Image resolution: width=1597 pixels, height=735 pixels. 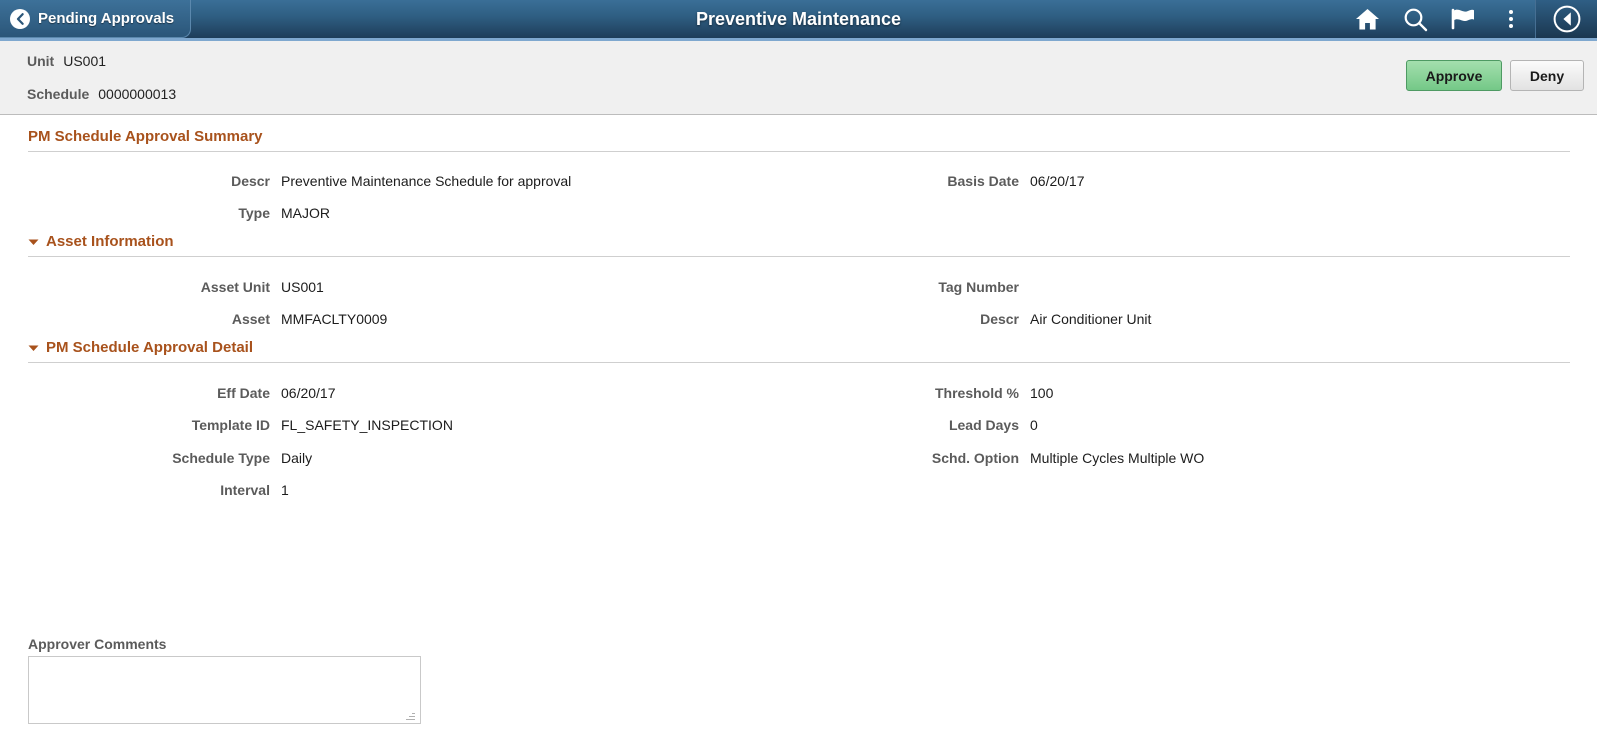 What do you see at coordinates (224, 690) in the screenshot?
I see `approver-comments-input` at bounding box center [224, 690].